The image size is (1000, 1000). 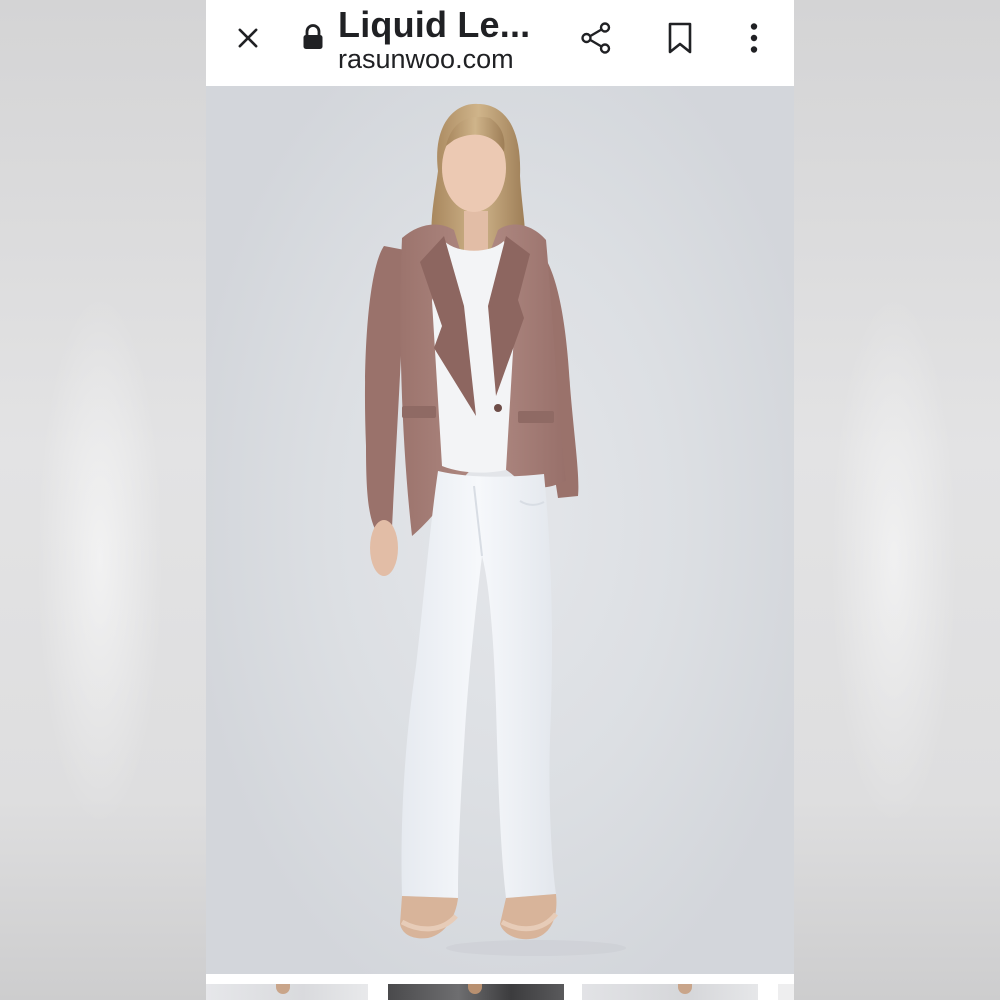 I want to click on thumbnail-strip, so click(x=500, y=992).